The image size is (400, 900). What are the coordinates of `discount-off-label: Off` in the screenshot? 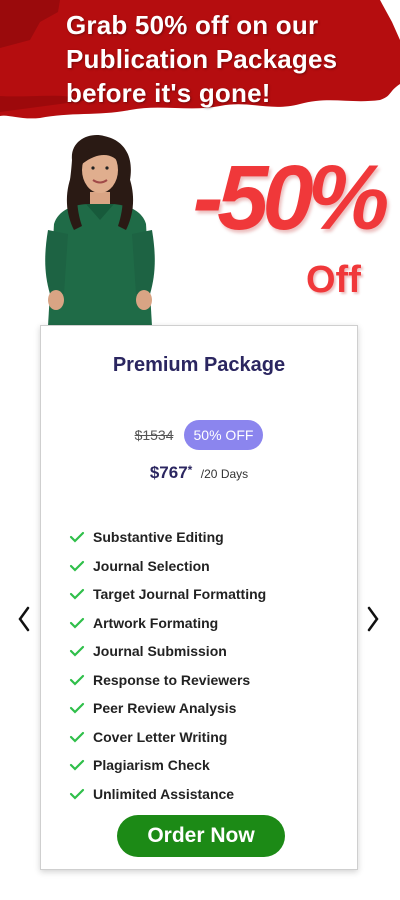 It's located at (333, 280).